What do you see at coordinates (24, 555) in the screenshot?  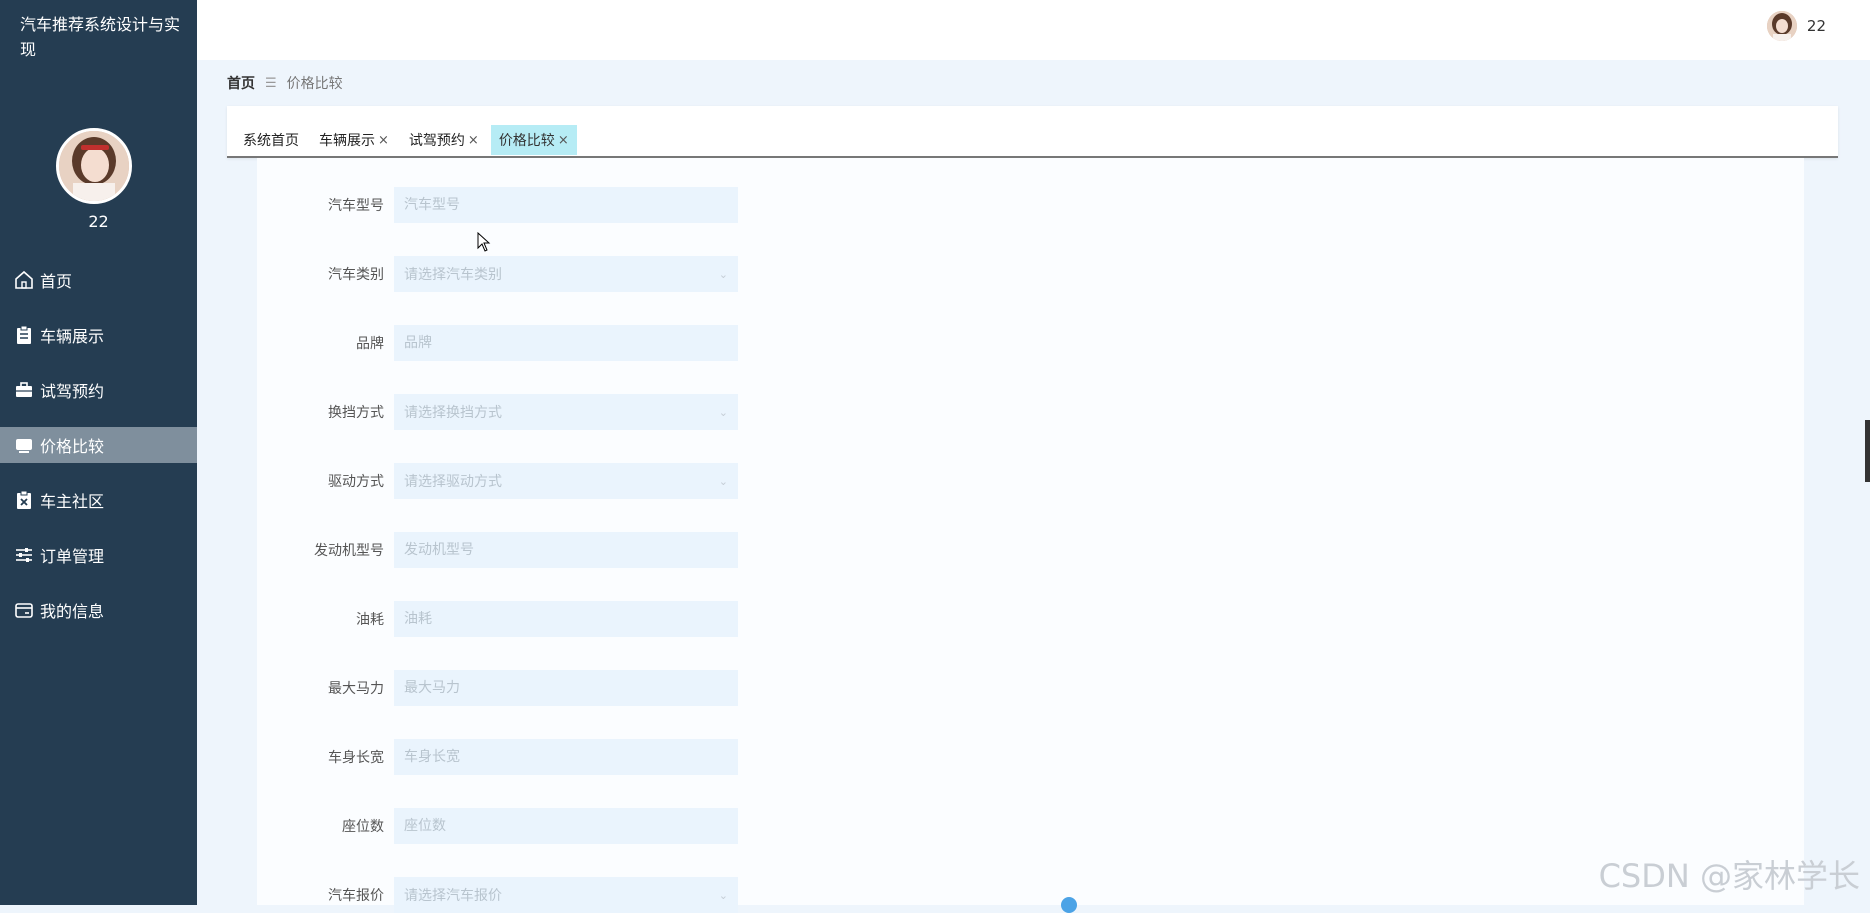 I see `sliders-icon` at bounding box center [24, 555].